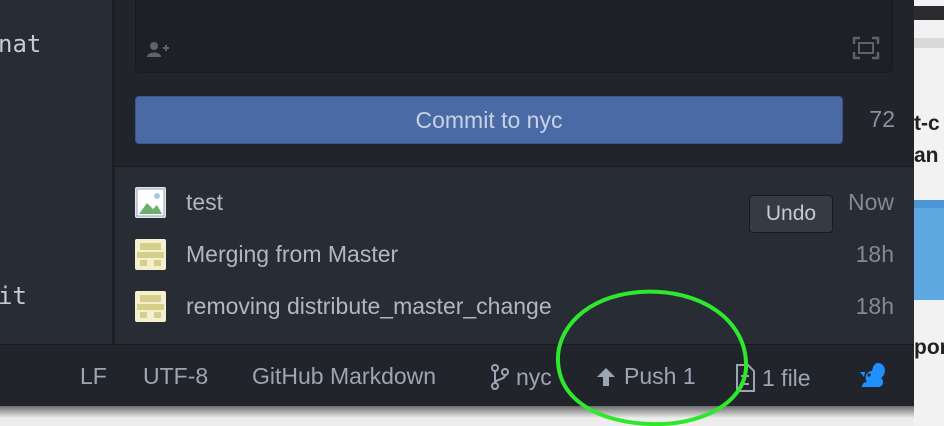 This screenshot has height=426, width=944. Describe the element at coordinates (13, 296) in the screenshot. I see `editor-text-line: it` at that location.